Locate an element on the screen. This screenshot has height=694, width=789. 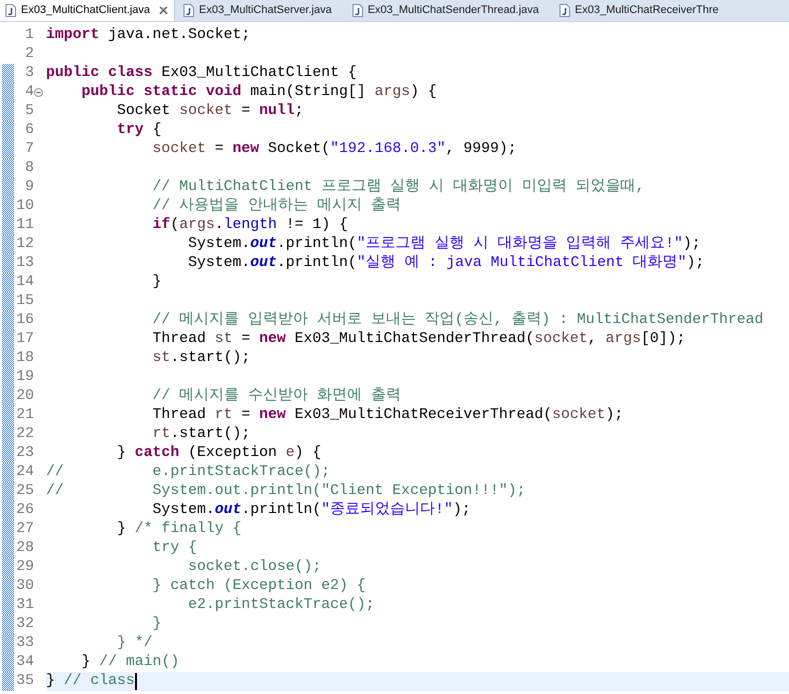
code-line: } /* finally { is located at coordinates (179, 529).